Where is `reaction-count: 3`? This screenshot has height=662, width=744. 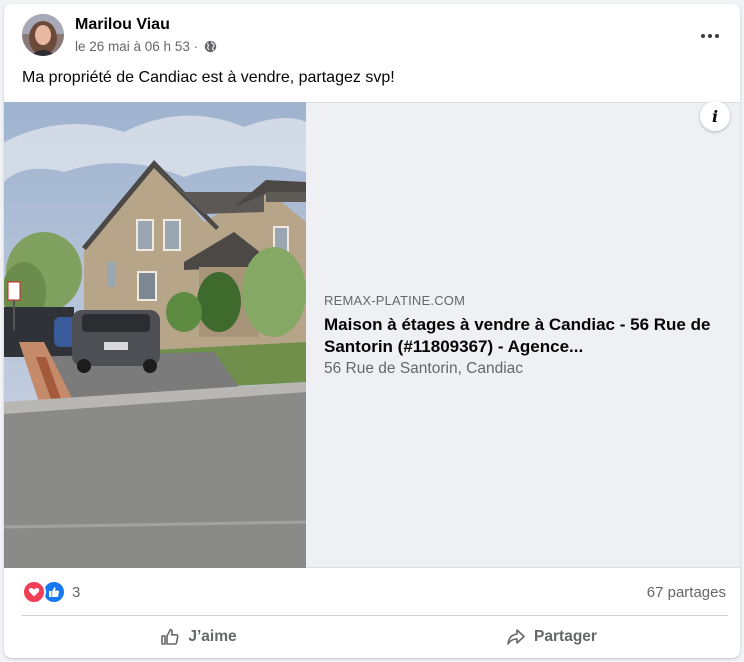
reaction-count: 3 is located at coordinates (76, 592).